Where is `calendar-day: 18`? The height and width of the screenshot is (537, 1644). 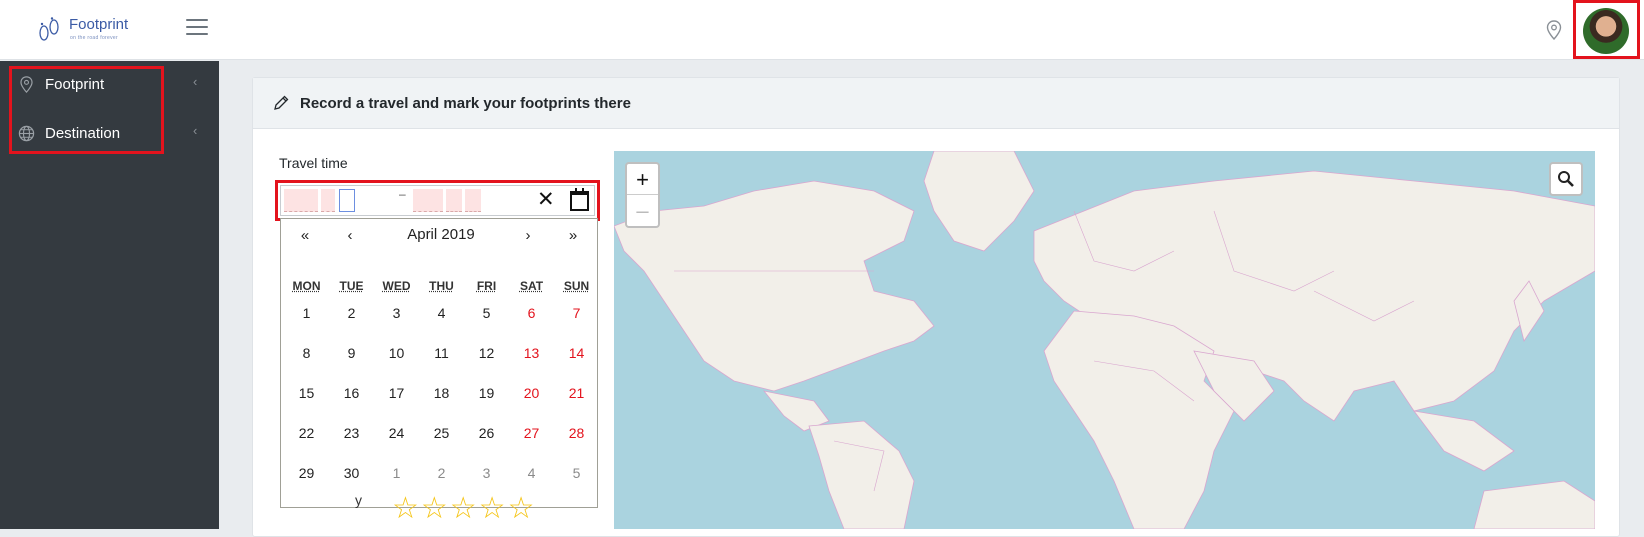 calendar-day: 18 is located at coordinates (441, 393).